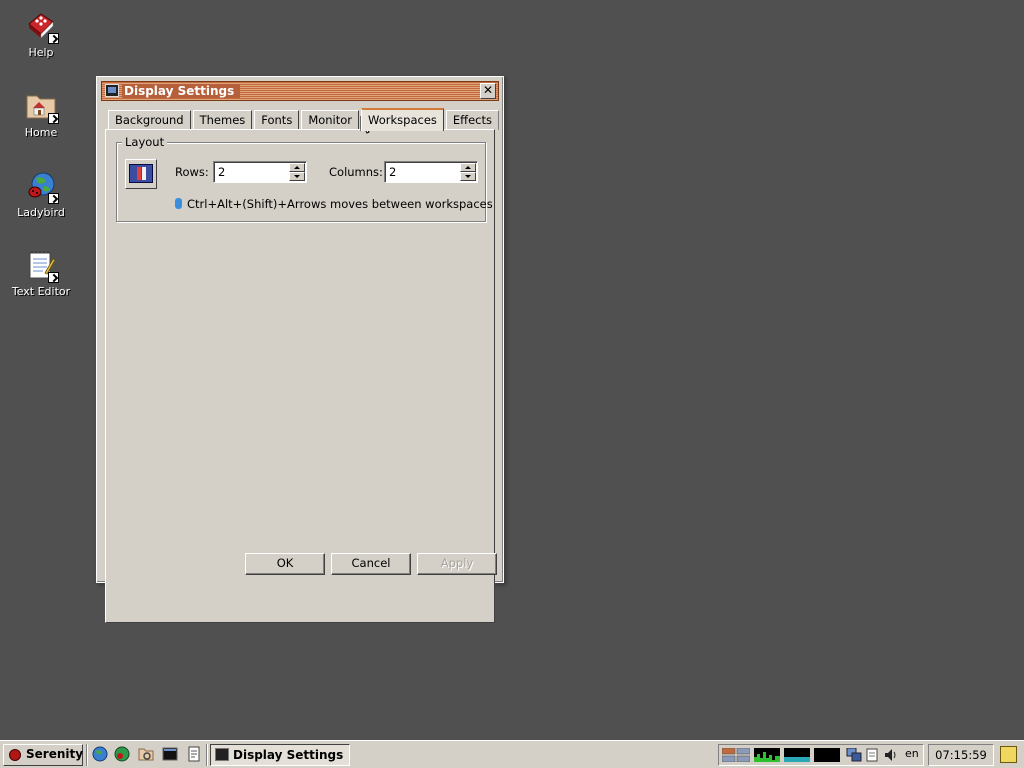  What do you see at coordinates (277, 120) in the screenshot?
I see `tab-fonts: Fonts` at bounding box center [277, 120].